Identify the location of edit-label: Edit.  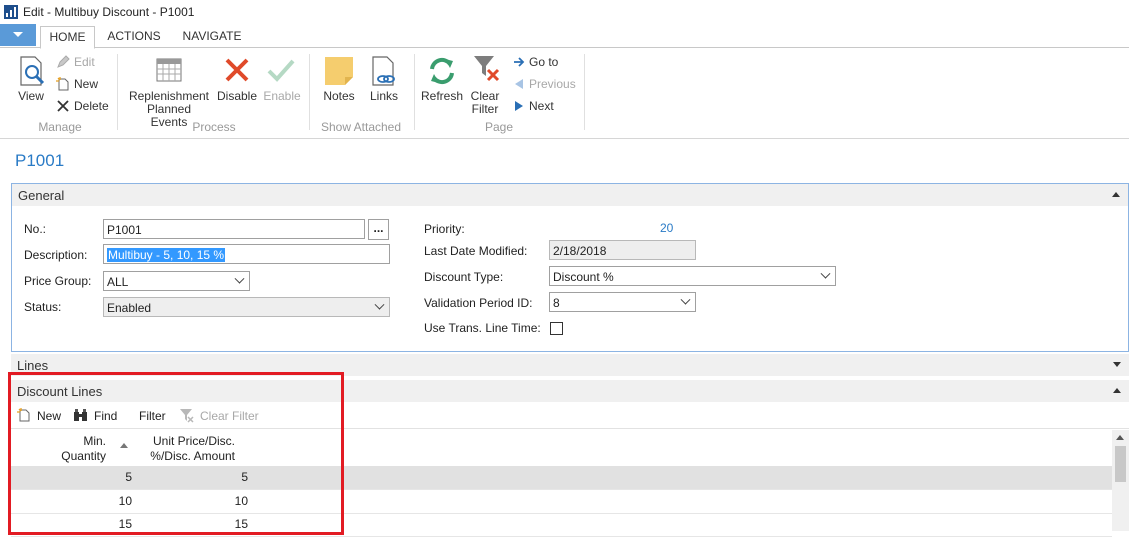
(84, 62).